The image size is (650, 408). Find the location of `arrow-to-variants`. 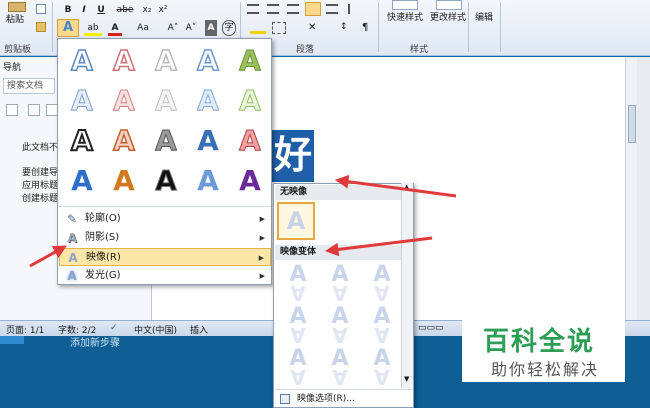

arrow-to-variants is located at coordinates (385, 244).